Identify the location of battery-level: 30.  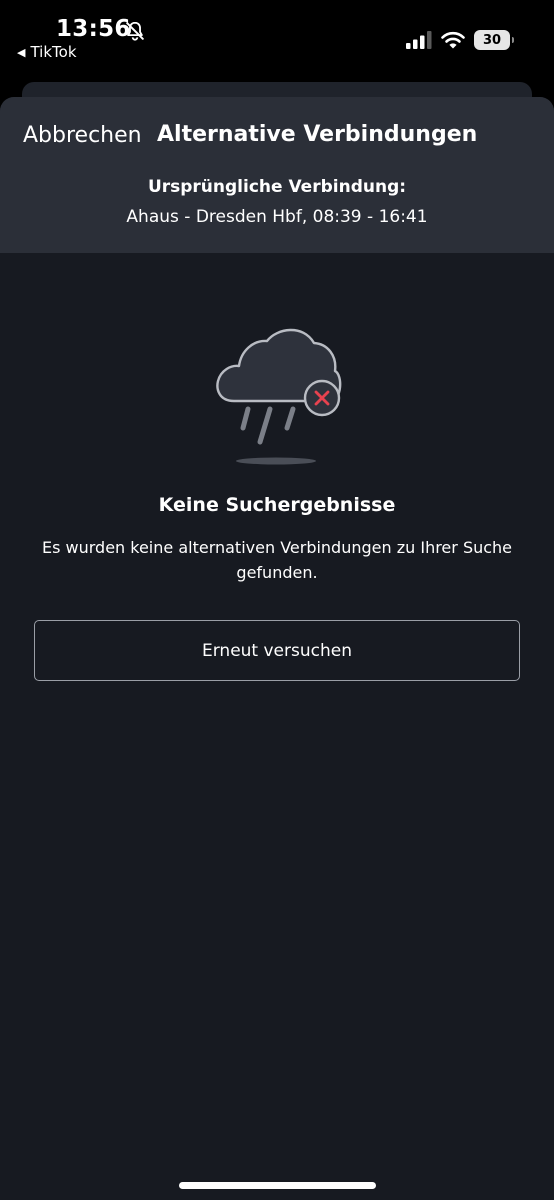
(492, 40).